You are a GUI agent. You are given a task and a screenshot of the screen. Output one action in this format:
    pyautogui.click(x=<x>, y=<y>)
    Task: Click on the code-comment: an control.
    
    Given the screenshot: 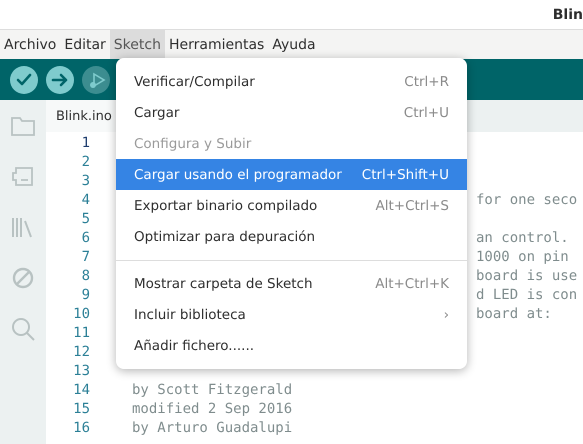 What is the action you would take?
    pyautogui.click(x=522, y=238)
    